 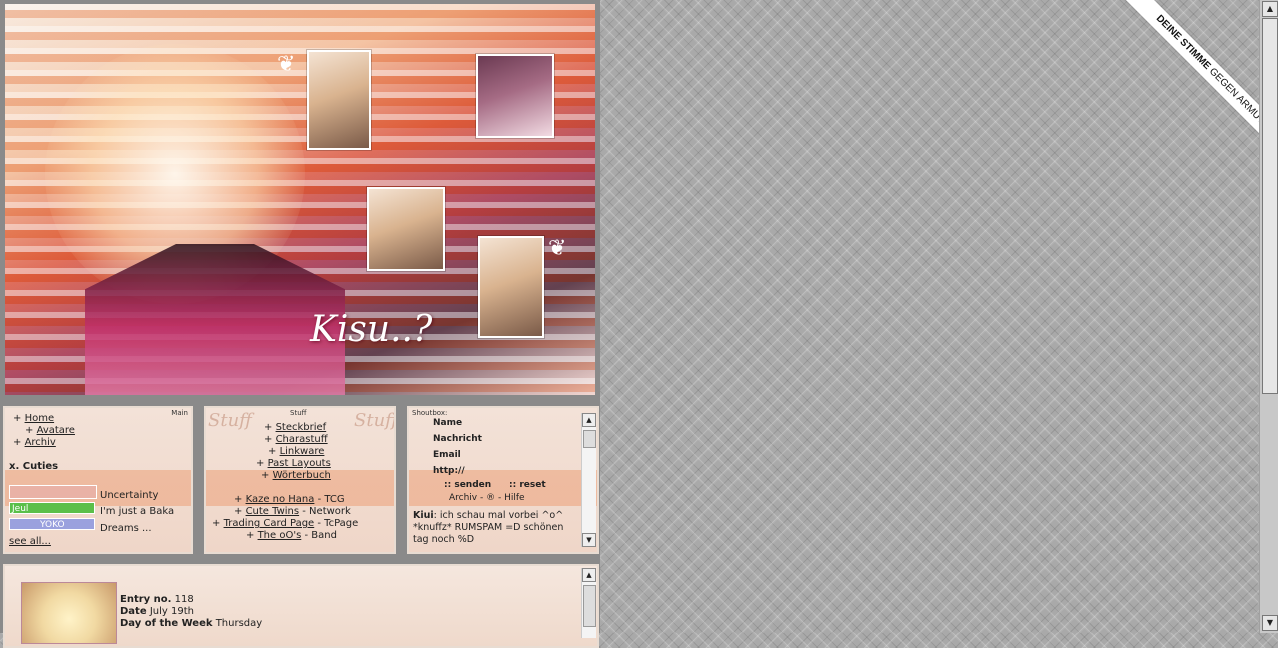 What do you see at coordinates (302, 451) in the screenshot?
I see `linkware-link: Linkware` at bounding box center [302, 451].